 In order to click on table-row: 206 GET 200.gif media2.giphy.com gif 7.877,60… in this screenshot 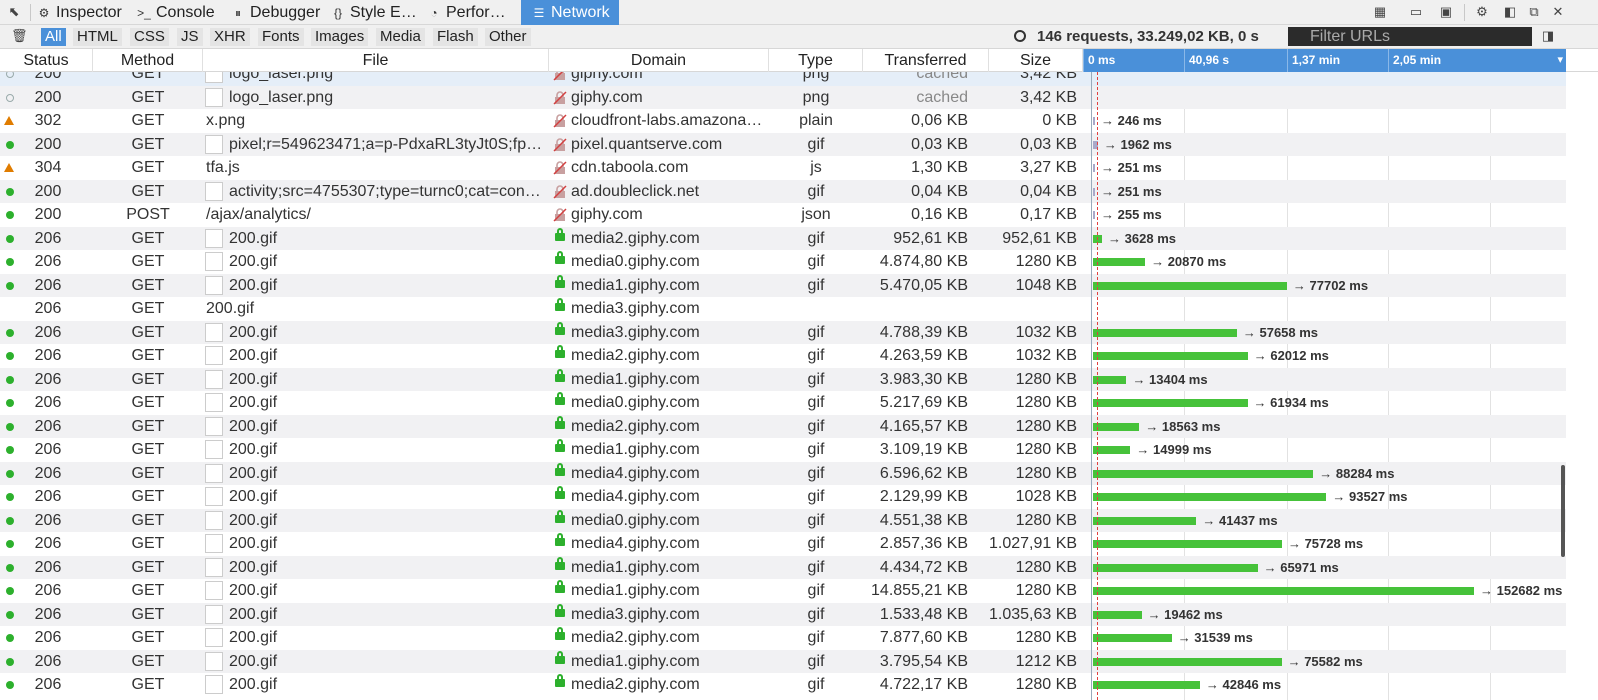, I will do `click(783, 638)`.